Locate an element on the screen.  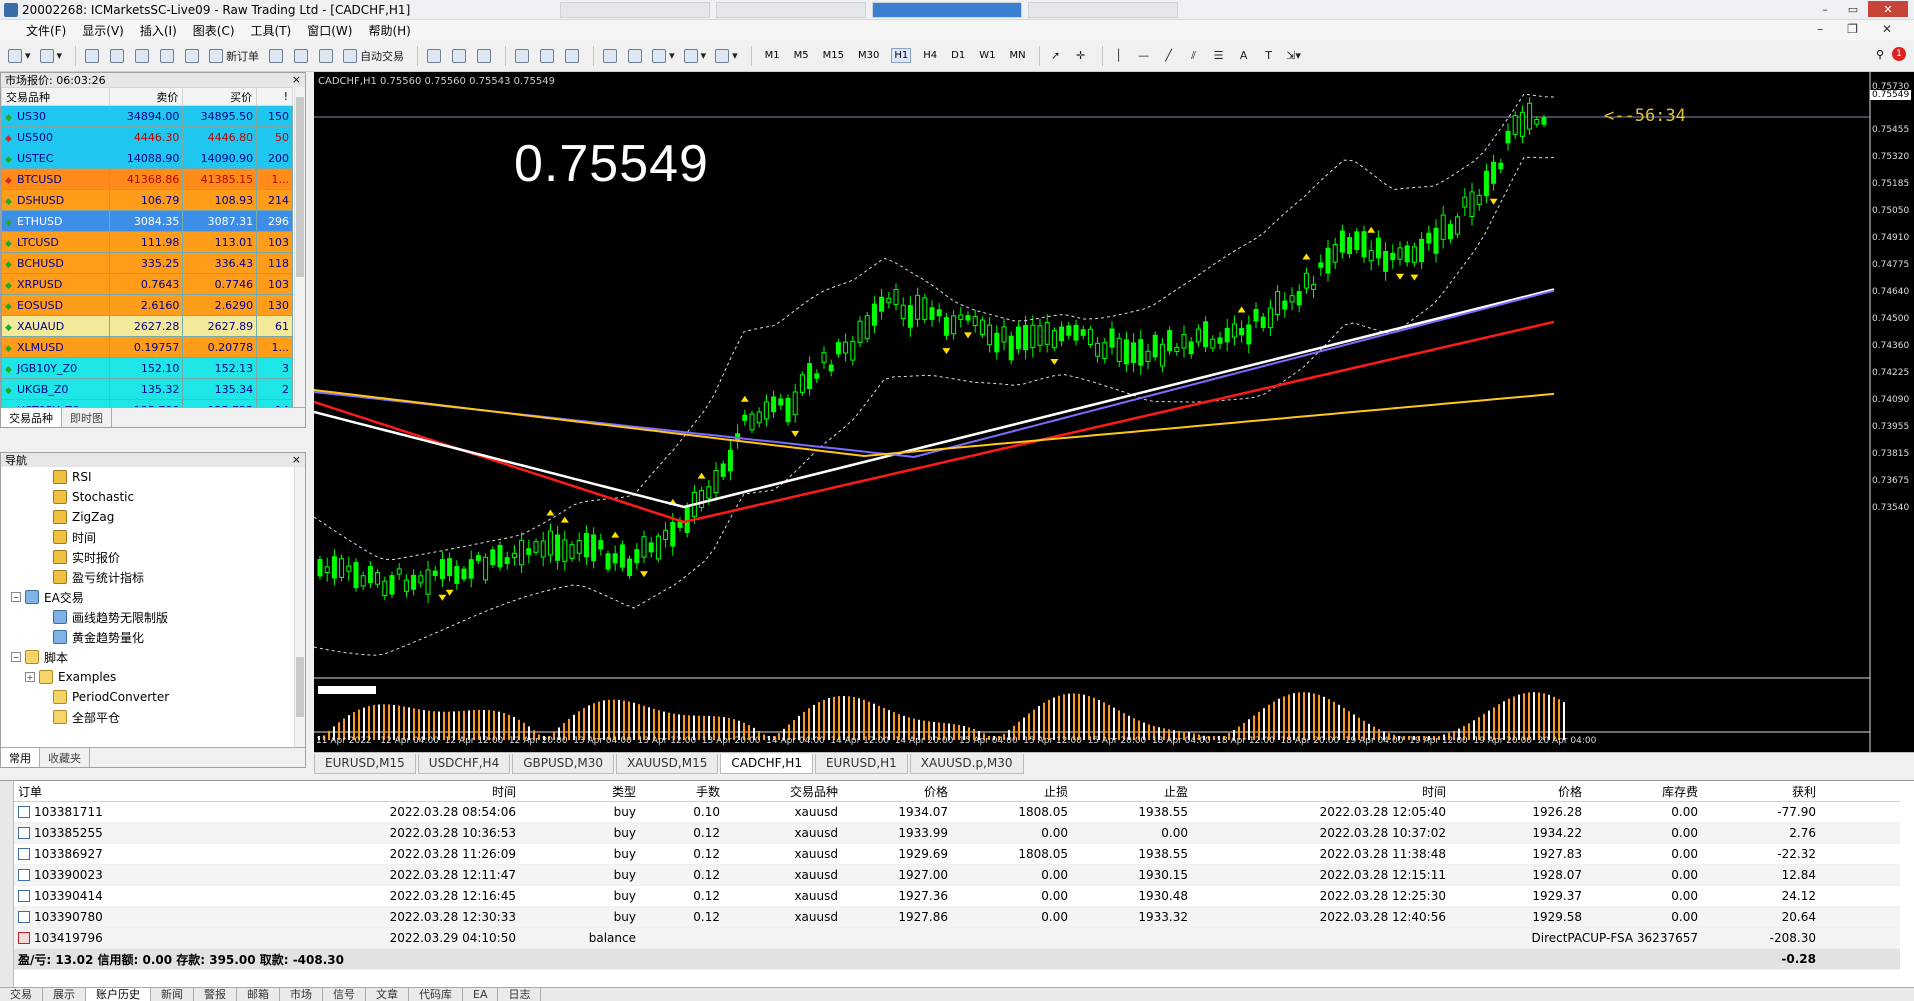
col-bid: 卖价 is located at coordinates (146, 96).